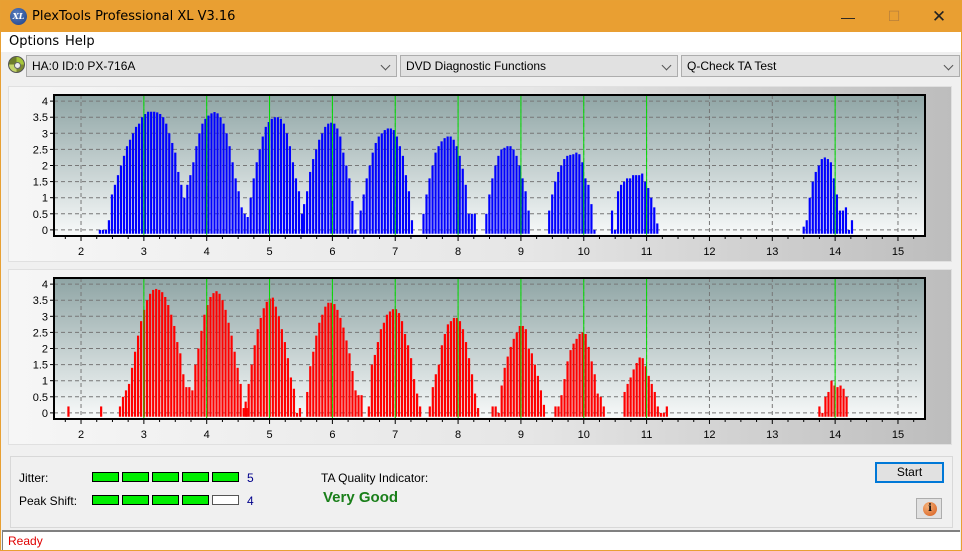 This screenshot has width=962, height=551. I want to click on drive-select-value: HA:0 ID:0 PX-716A, so click(84, 66).